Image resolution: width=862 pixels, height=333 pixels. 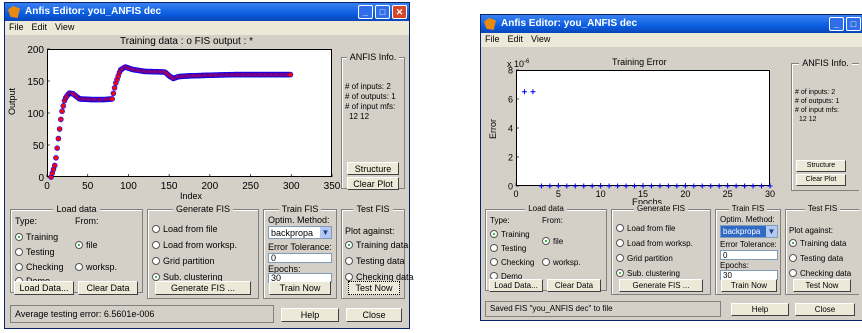 What do you see at coordinates (207, 12) in the screenshot?
I see `title-bar: Anfis Editor: you_ANFIS dec _ □ ✕` at bounding box center [207, 12].